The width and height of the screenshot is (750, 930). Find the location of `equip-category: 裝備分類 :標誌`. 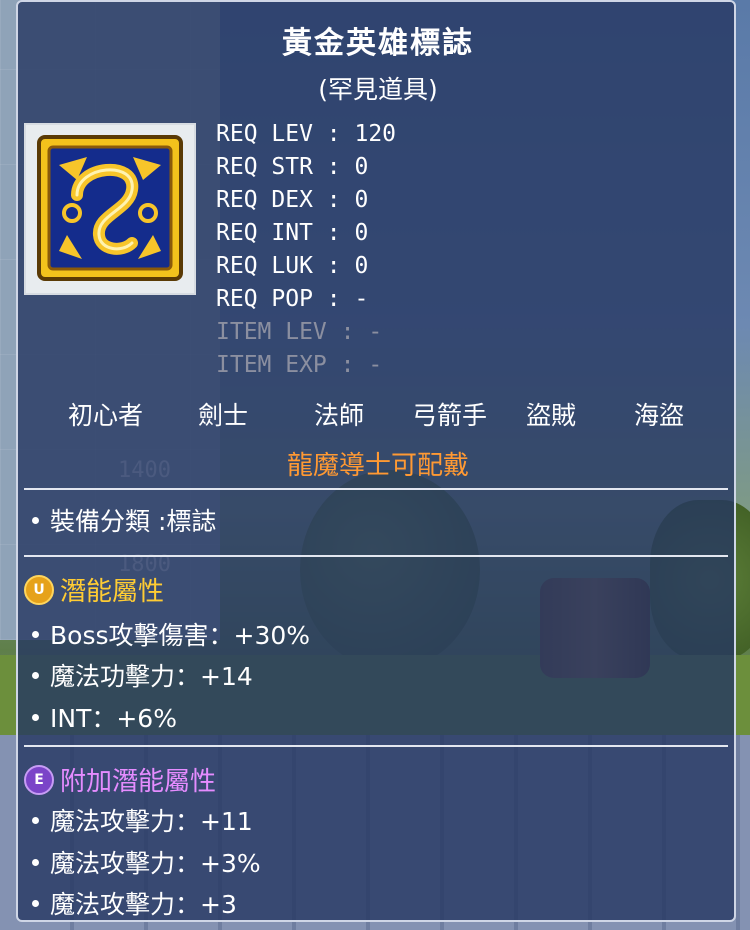

equip-category: 裝備分類 :標誌 is located at coordinates (133, 521).